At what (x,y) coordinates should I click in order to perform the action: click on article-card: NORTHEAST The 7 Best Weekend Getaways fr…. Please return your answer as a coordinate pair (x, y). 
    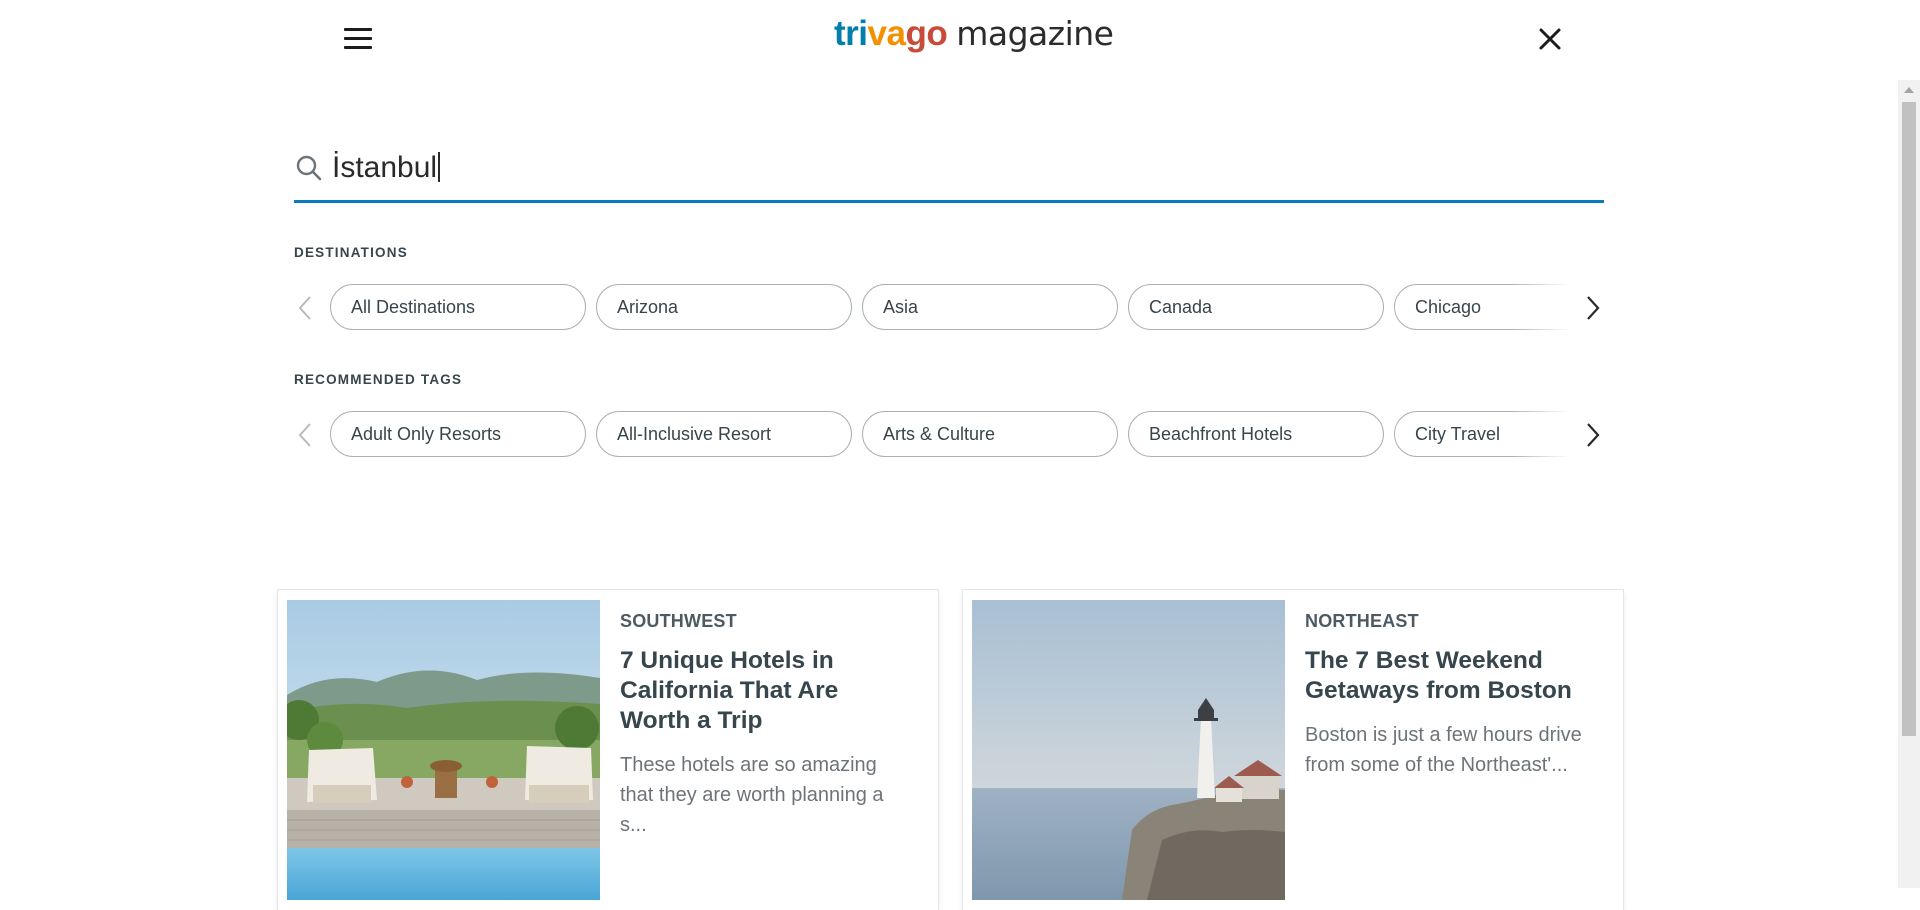
    Looking at the image, I should click on (1293, 750).